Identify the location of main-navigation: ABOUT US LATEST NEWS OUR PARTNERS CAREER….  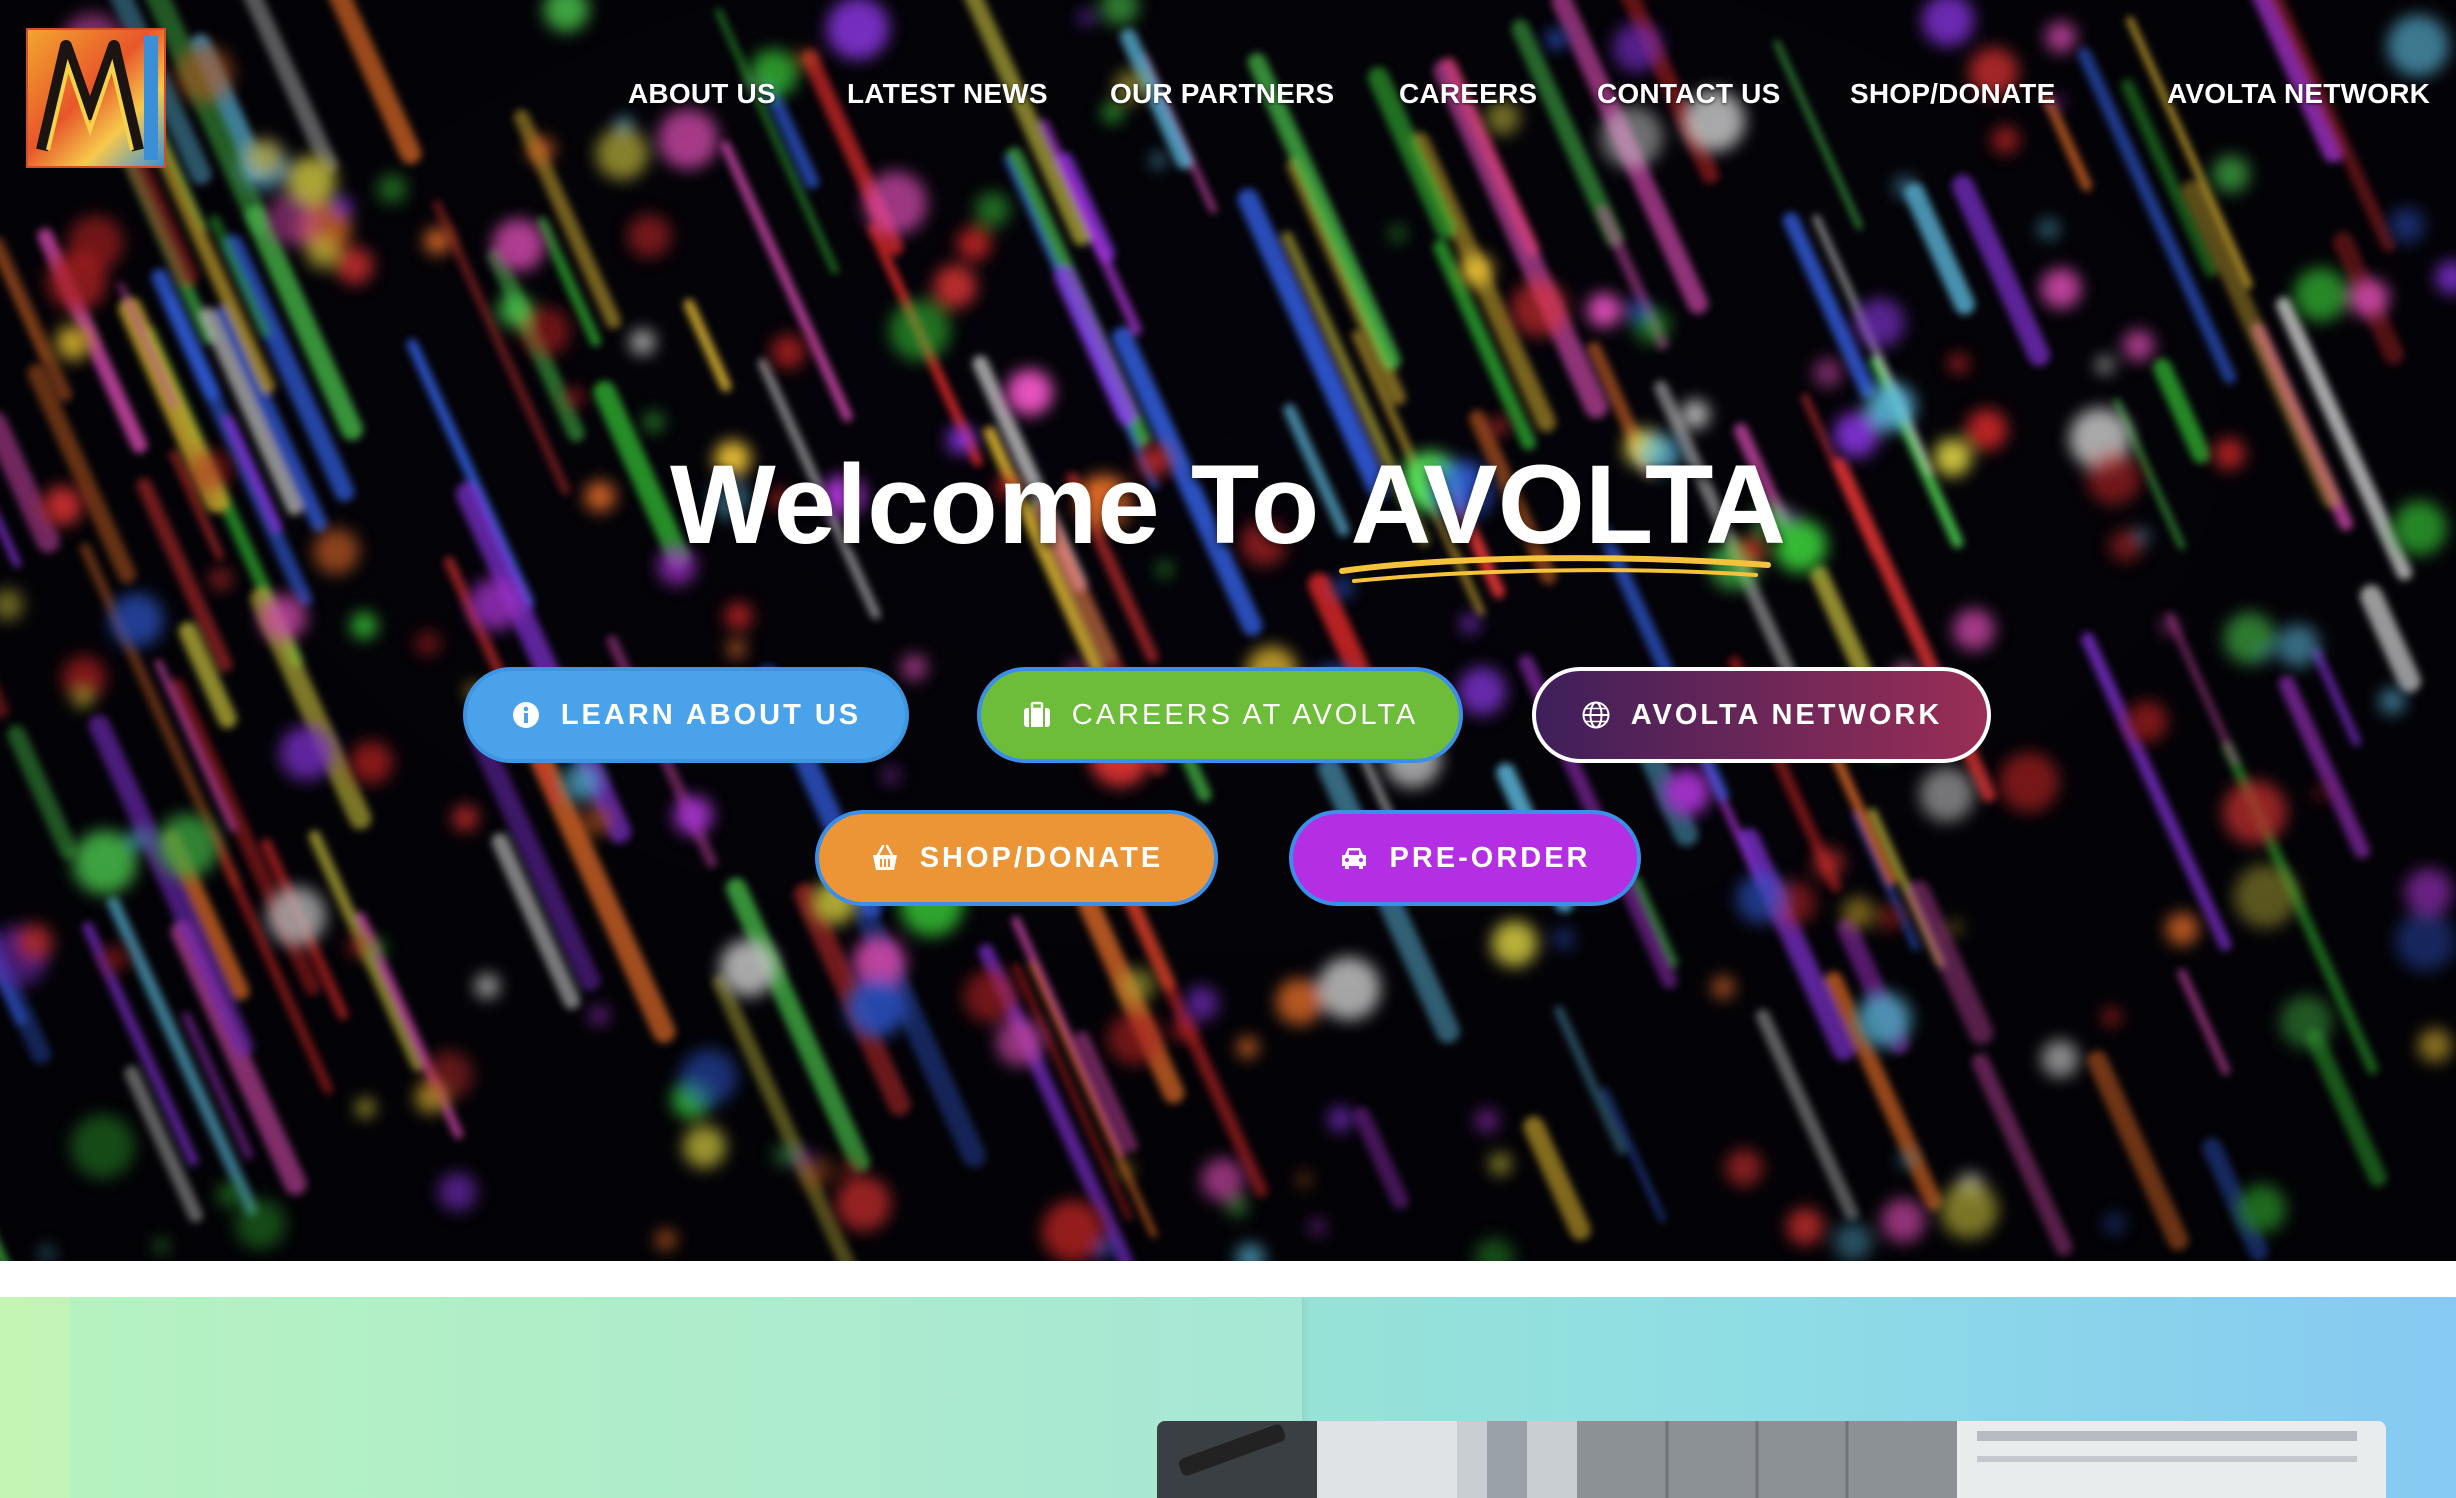
(1228, 98).